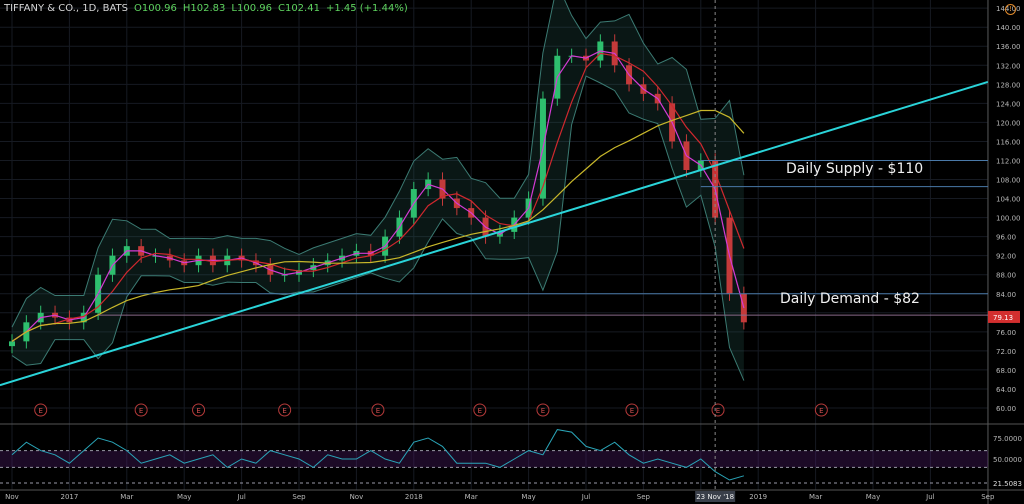  What do you see at coordinates (1010, 9) in the screenshot?
I see `alert-icon: !` at bounding box center [1010, 9].